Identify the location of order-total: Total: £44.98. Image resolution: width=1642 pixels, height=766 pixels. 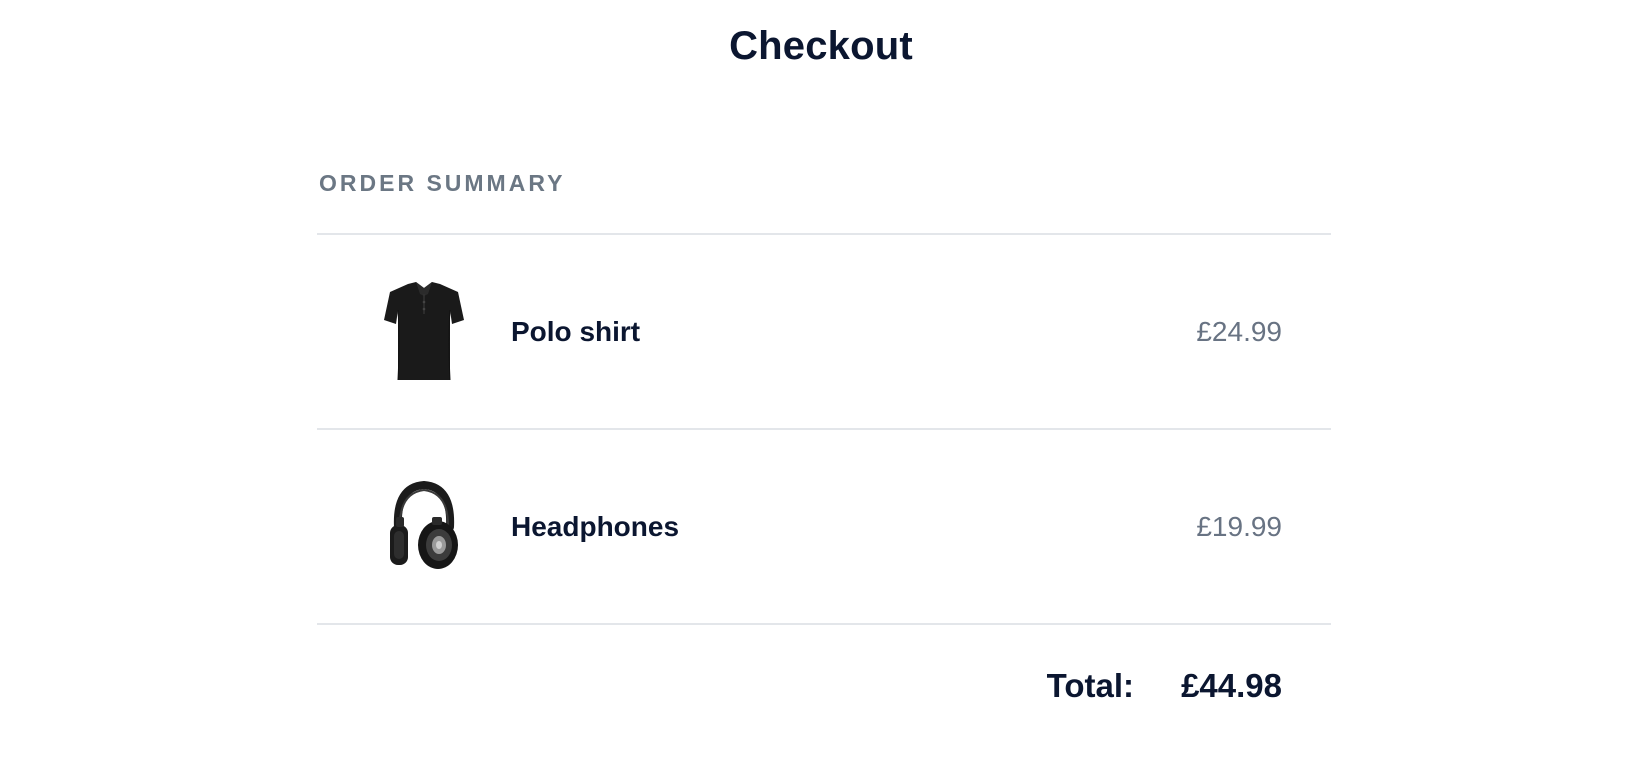
(824, 688).